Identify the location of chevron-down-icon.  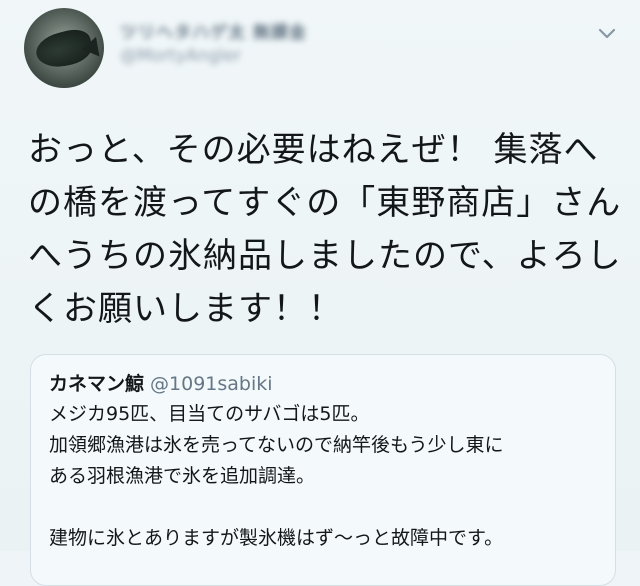
(607, 33).